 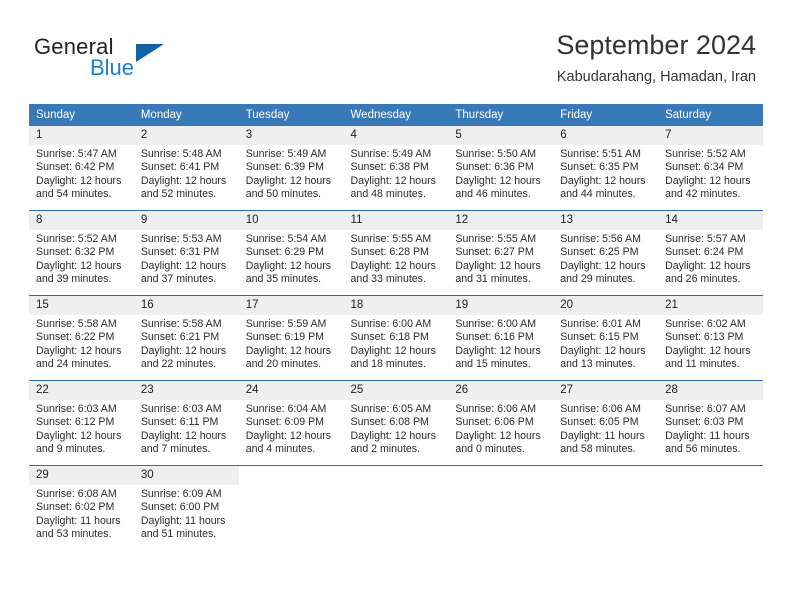 What do you see at coordinates (285, 337) in the screenshot?
I see `sunset-time: Sunset: 6:19 PM` at bounding box center [285, 337].